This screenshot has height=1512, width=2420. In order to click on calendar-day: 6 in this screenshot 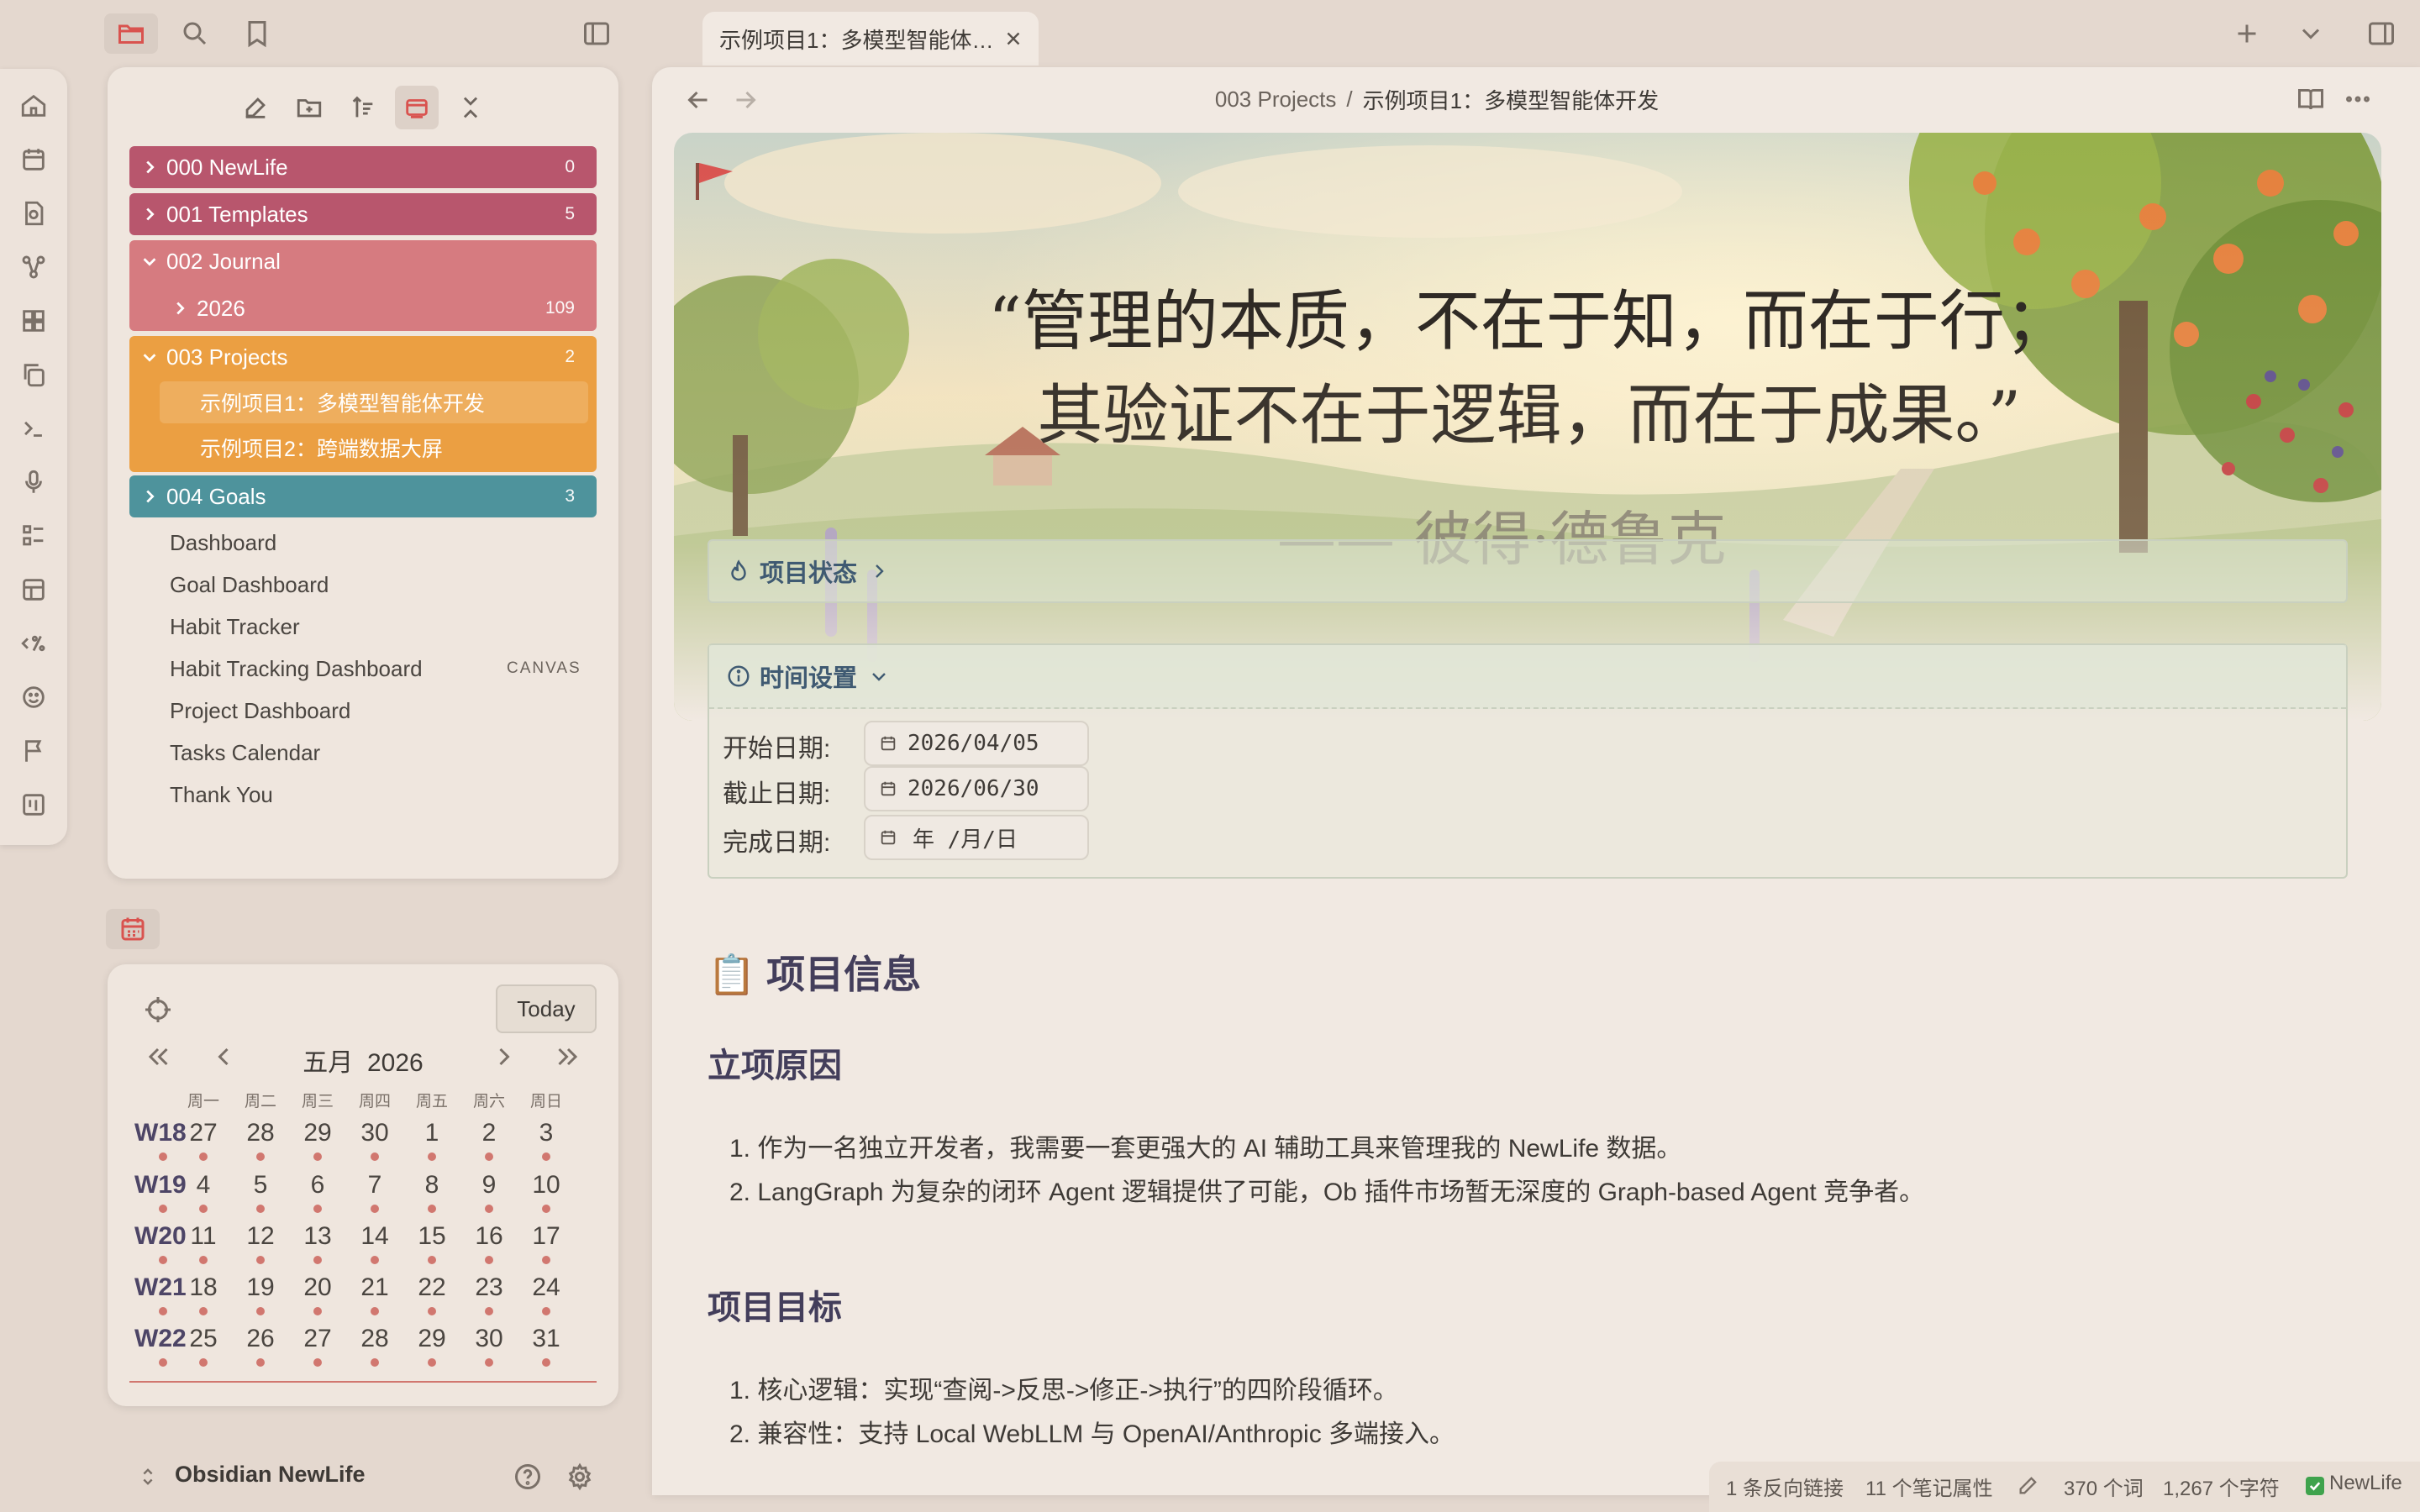, I will do `click(317, 1185)`.